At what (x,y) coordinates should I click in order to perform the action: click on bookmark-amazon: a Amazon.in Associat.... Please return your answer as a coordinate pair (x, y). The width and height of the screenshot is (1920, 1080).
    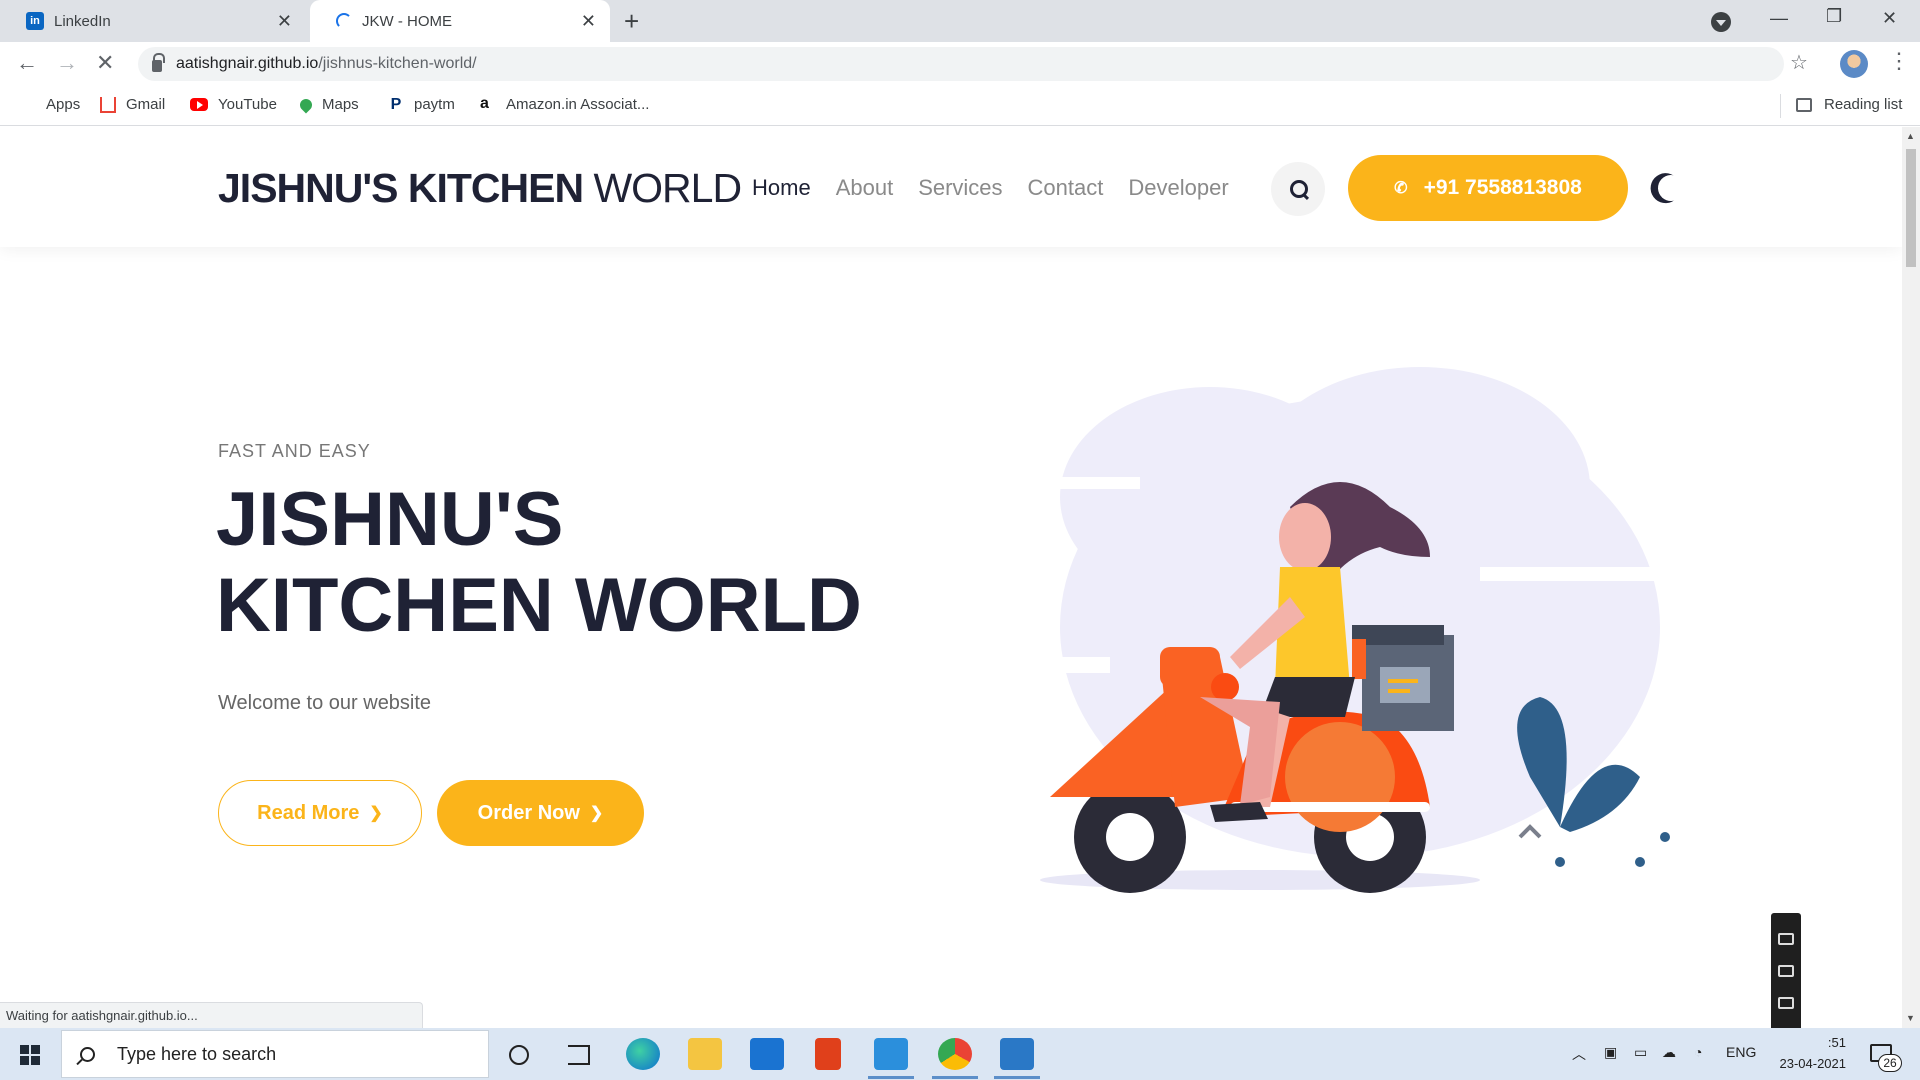
    Looking at the image, I should click on (565, 103).